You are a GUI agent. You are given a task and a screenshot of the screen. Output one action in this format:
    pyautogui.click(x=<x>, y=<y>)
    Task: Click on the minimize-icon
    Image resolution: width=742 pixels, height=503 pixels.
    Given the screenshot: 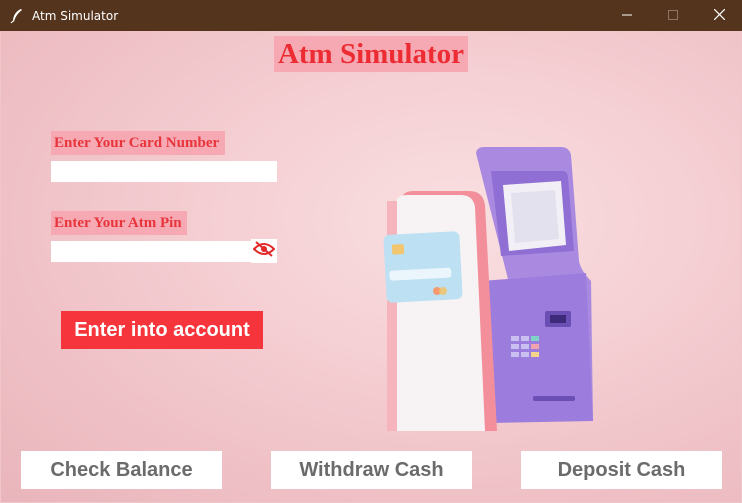 What is the action you would take?
    pyautogui.click(x=627, y=16)
    